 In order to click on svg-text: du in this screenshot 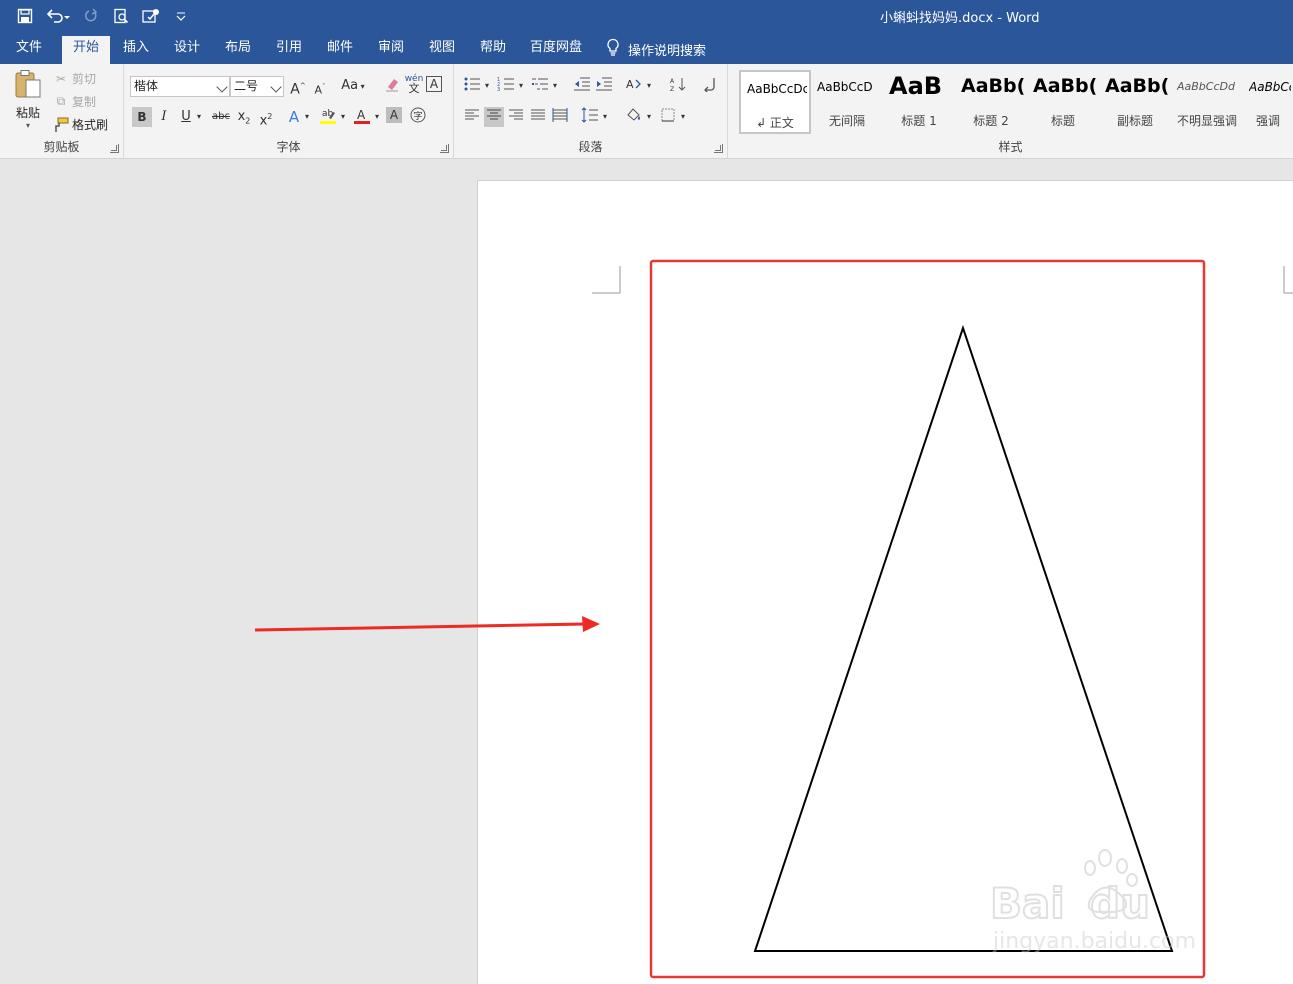, I will do `click(1120, 903)`.